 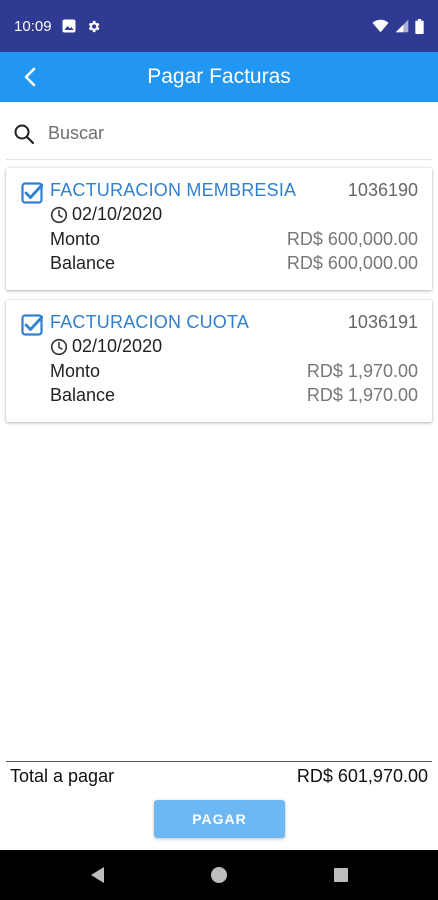 I want to click on monto-value: RD$ 1,970.00, so click(x=362, y=371).